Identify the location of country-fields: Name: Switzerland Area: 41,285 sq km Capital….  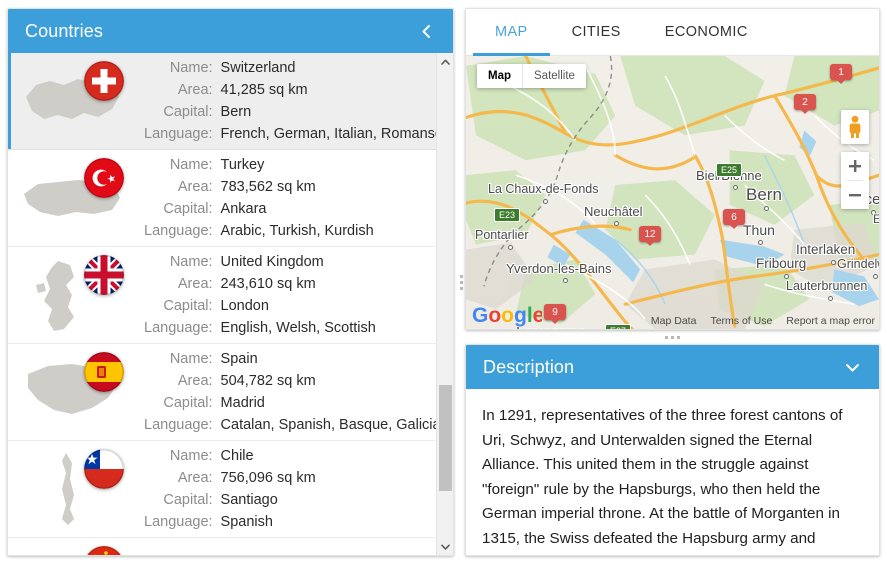
(288, 101).